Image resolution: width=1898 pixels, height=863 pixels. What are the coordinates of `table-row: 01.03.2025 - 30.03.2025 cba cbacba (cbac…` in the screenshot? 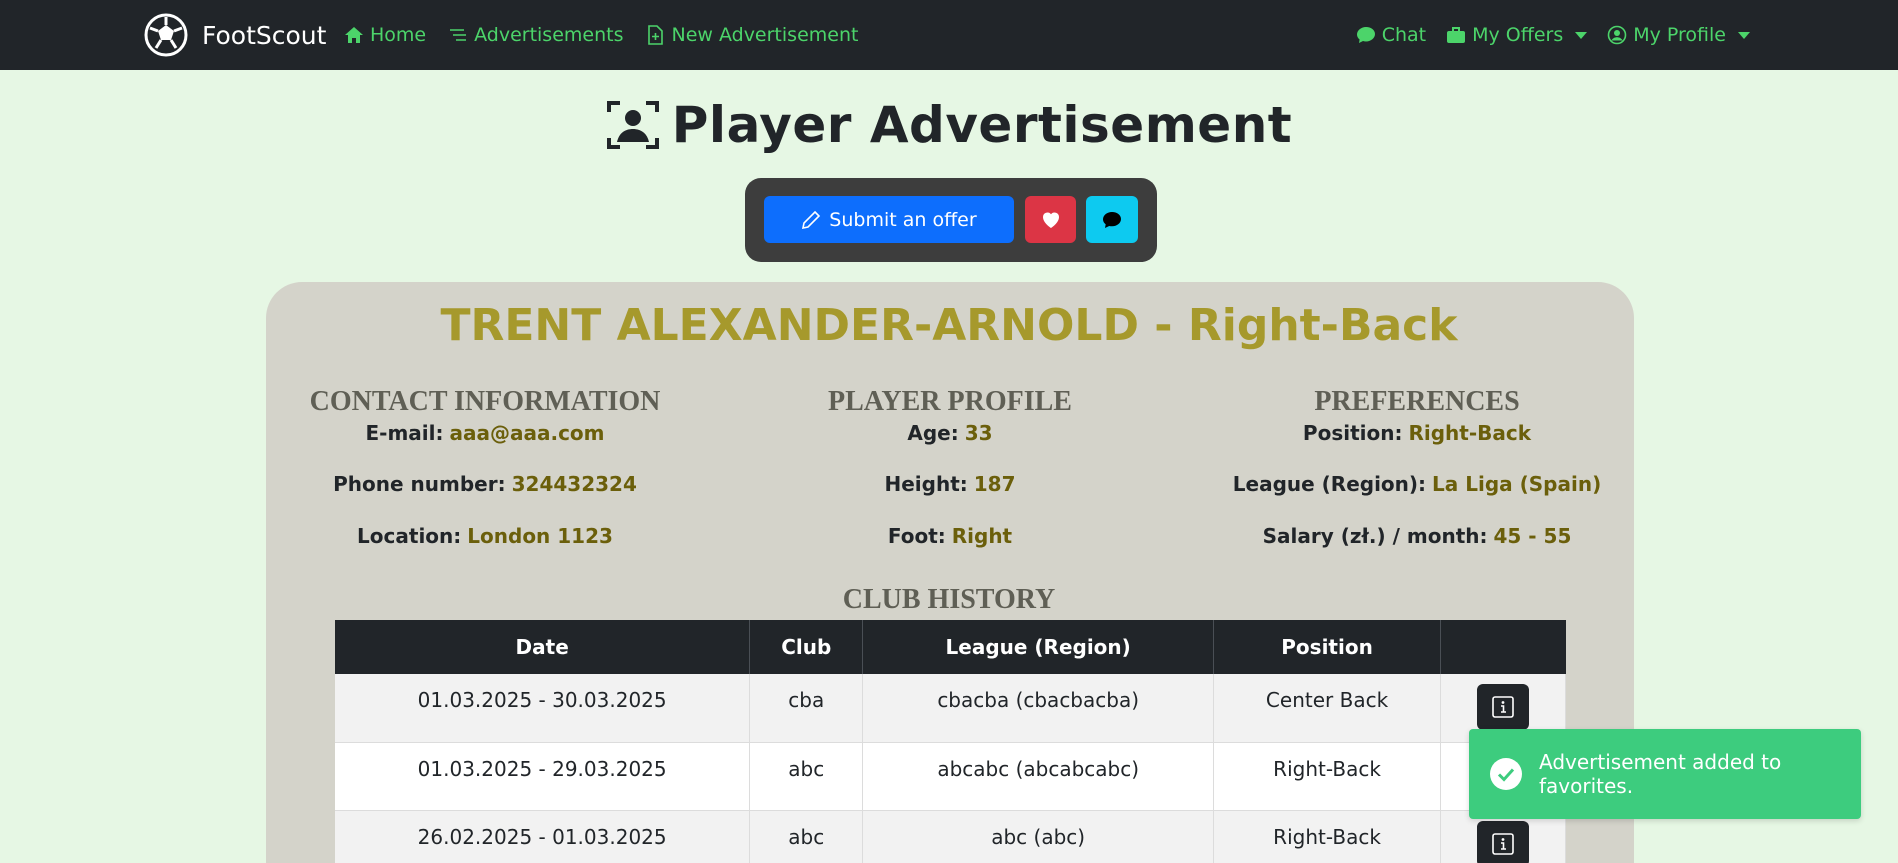 It's located at (950, 708).